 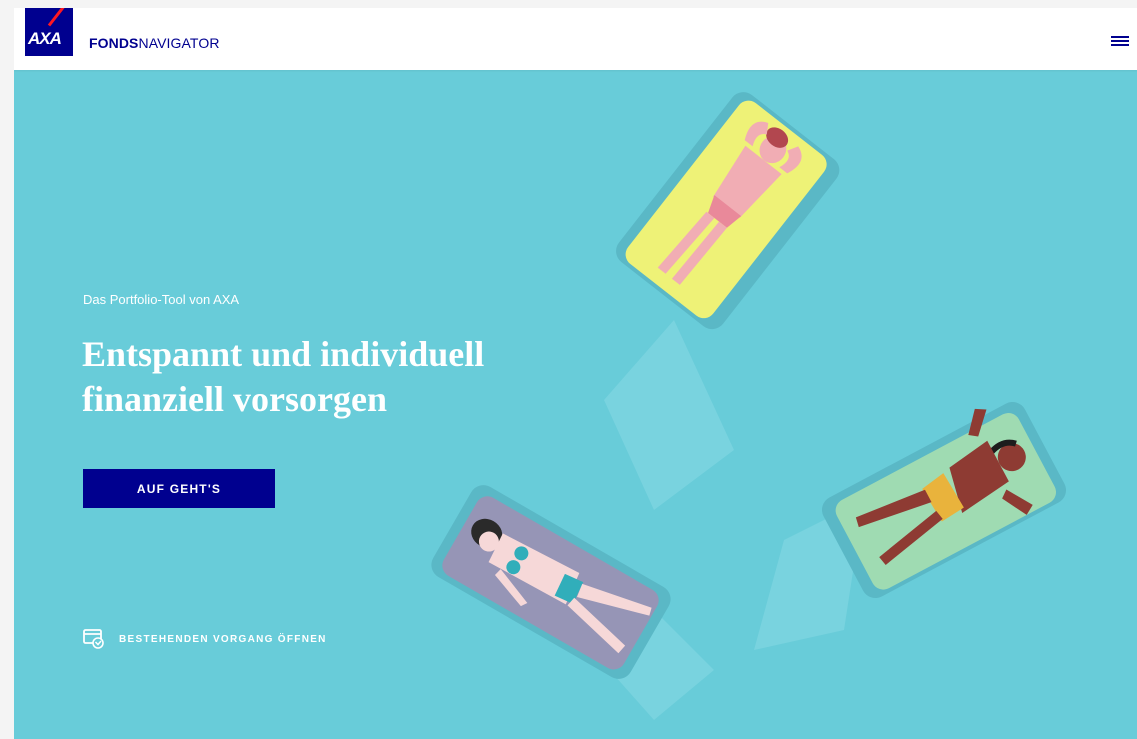 What do you see at coordinates (45, 38) in the screenshot?
I see `axa-logo-text: AXA` at bounding box center [45, 38].